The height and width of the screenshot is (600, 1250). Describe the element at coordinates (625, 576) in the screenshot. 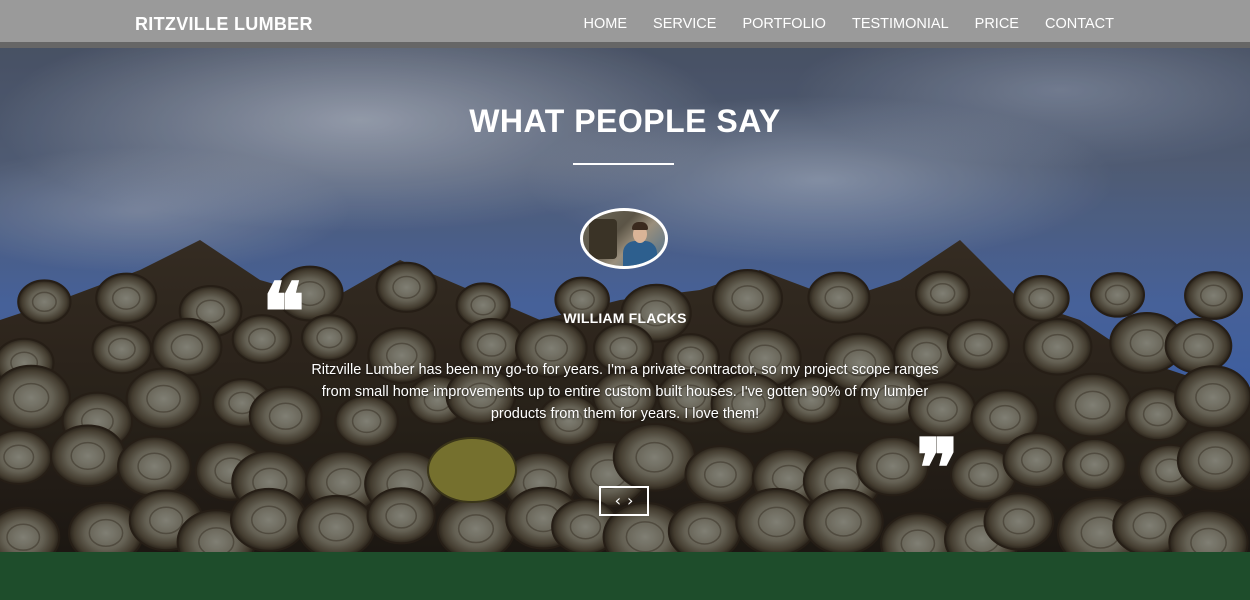

I see `next-section-band` at that location.